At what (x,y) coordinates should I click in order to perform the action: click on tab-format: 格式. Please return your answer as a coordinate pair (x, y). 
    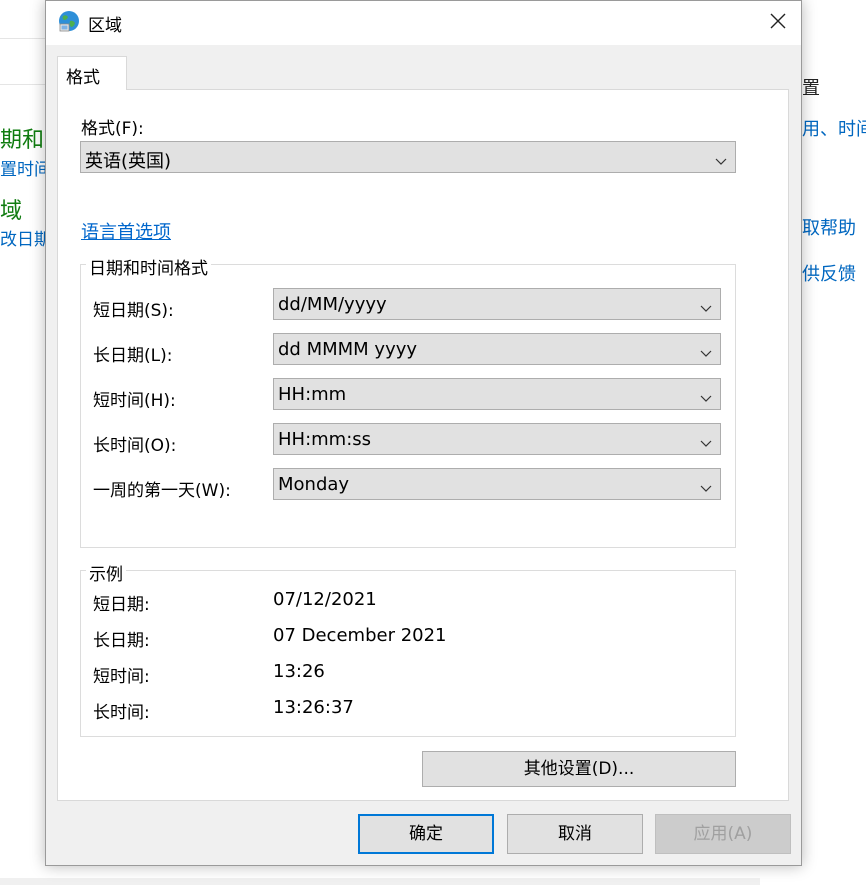
    Looking at the image, I should click on (92, 73).